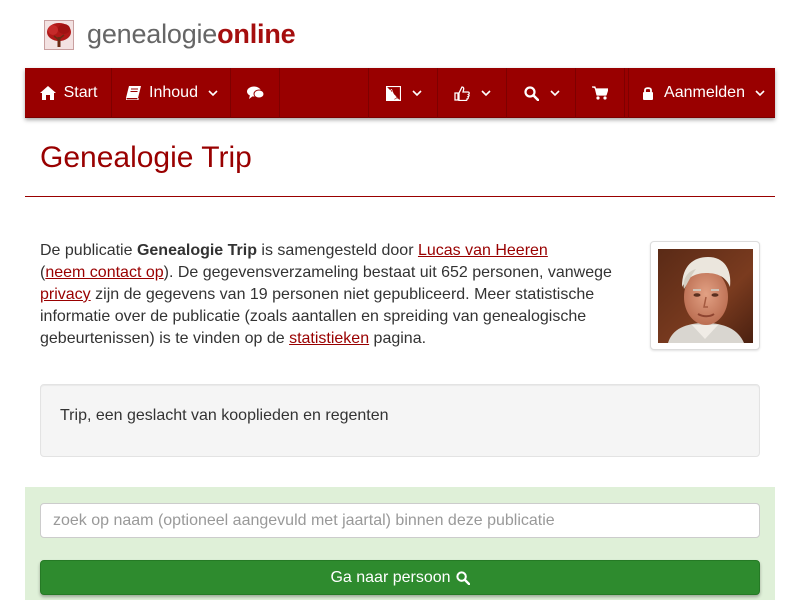 This screenshot has height=600, width=800. What do you see at coordinates (337, 250) in the screenshot?
I see `intro-text: is samengesteld door` at bounding box center [337, 250].